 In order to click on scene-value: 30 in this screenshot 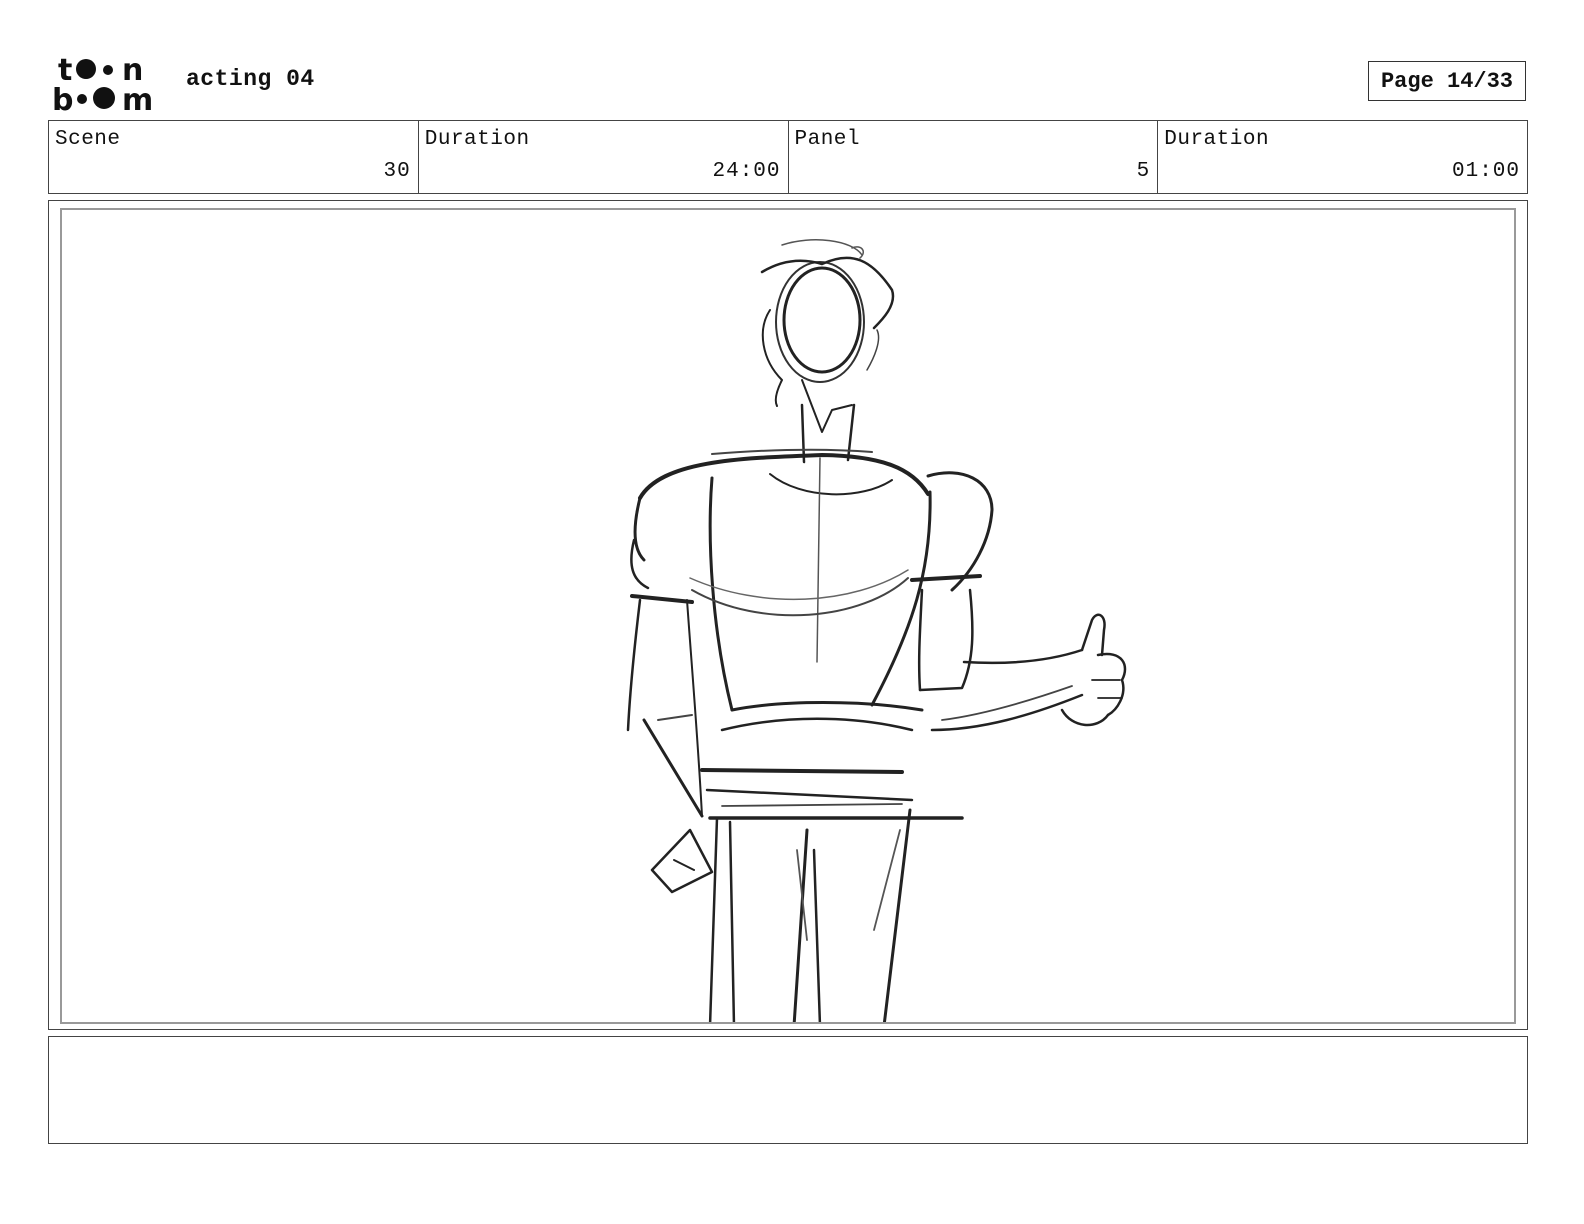, I will do `click(397, 171)`.